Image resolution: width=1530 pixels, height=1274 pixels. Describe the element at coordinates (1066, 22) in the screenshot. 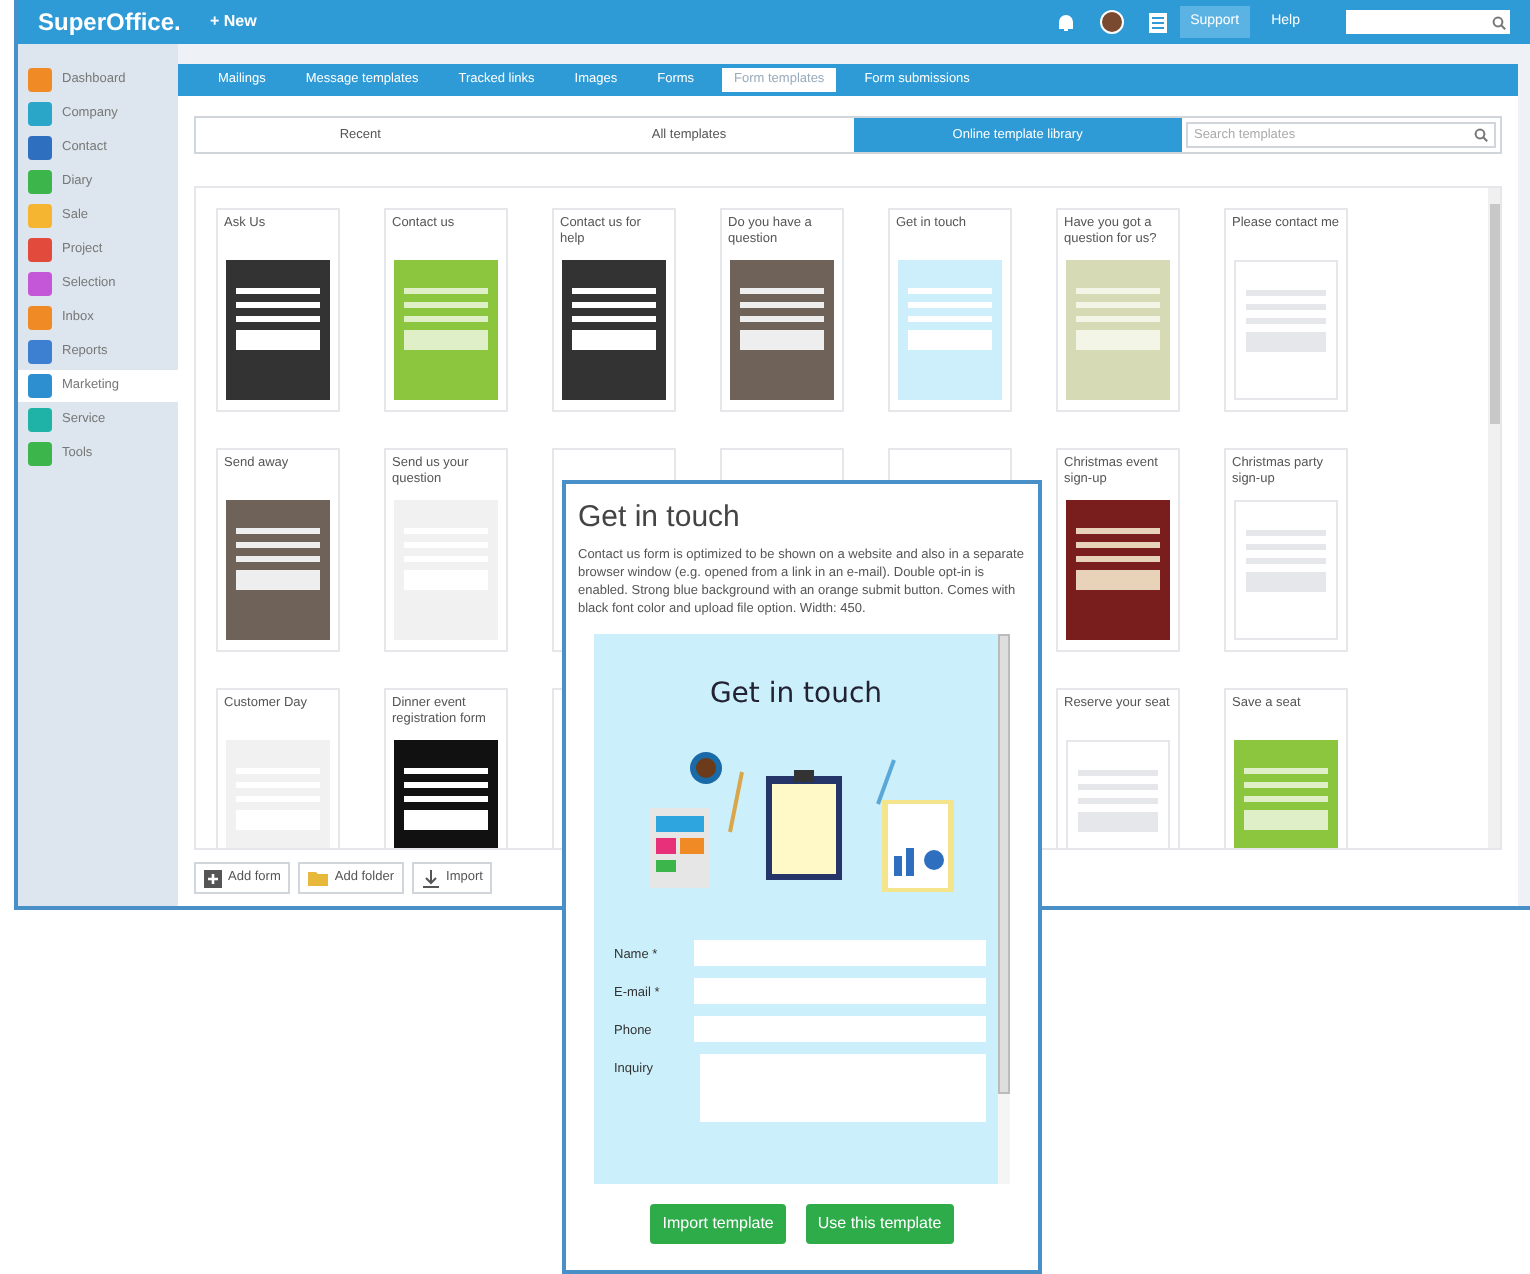

I see `bell-icon` at that location.